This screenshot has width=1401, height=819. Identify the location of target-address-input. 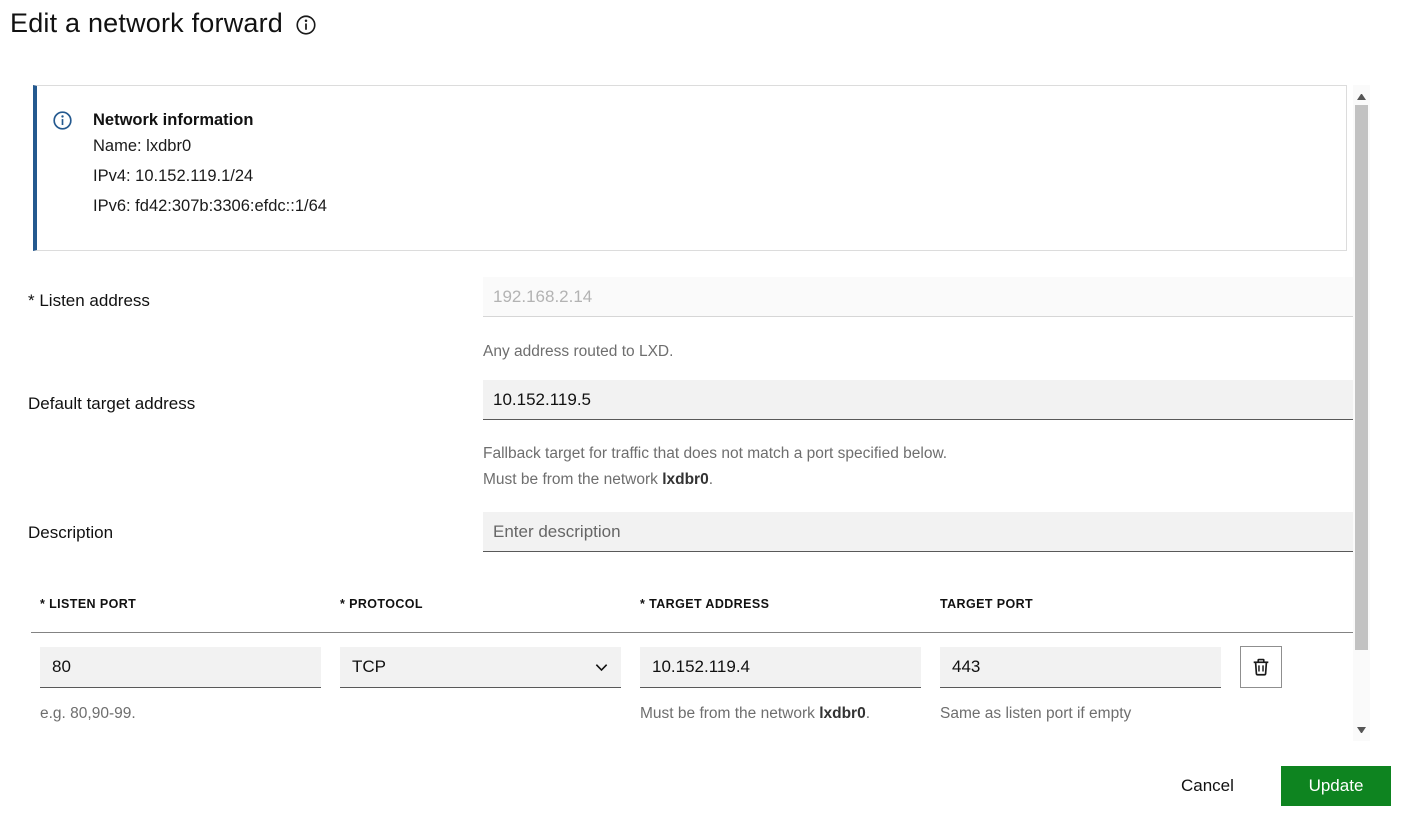
(780, 667).